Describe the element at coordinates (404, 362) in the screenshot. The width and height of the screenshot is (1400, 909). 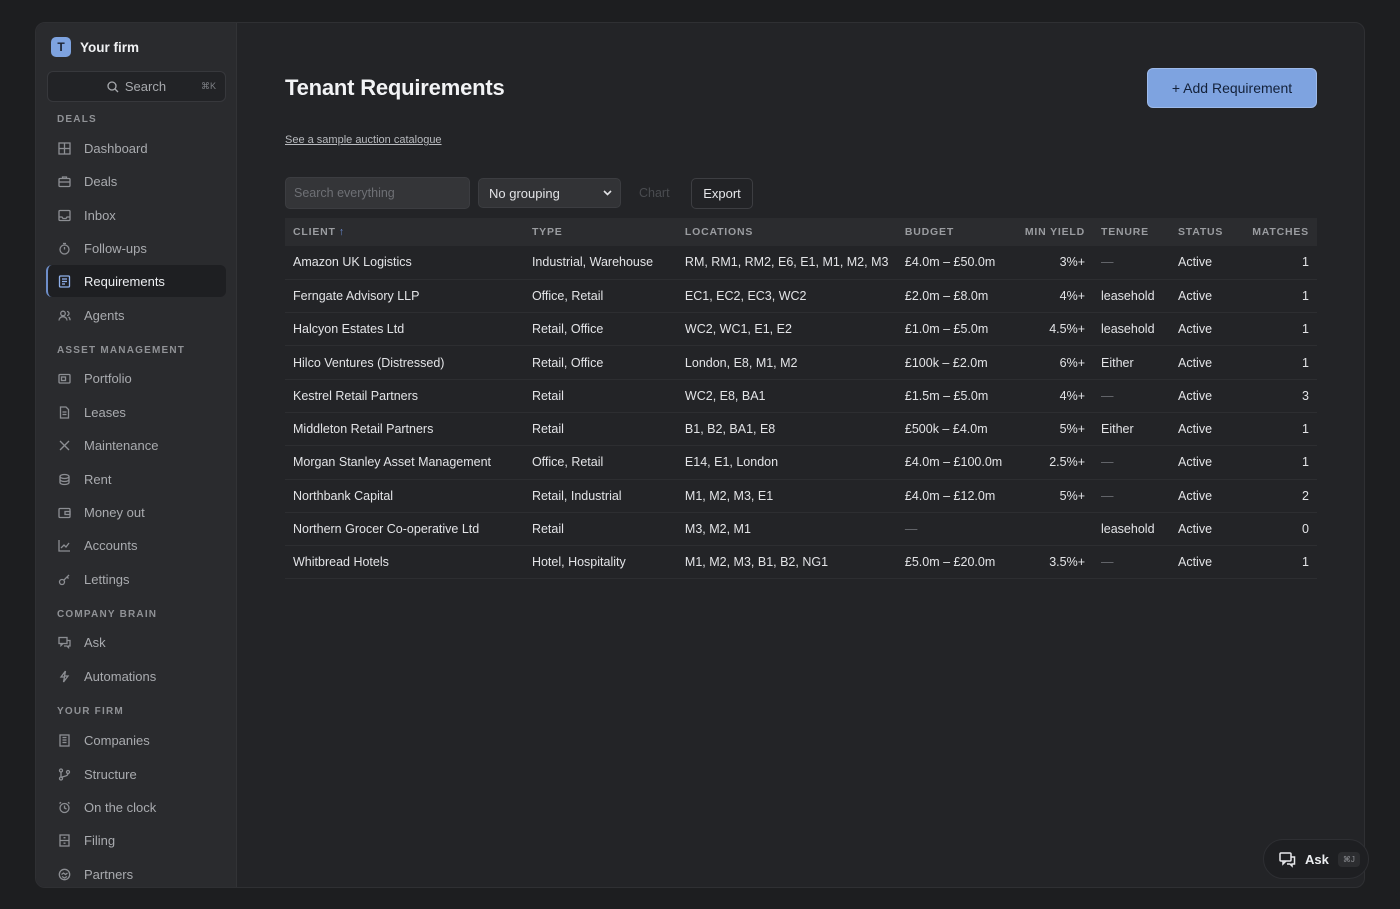
I see `cell-client: Hilco Ventures (Distressed)` at that location.